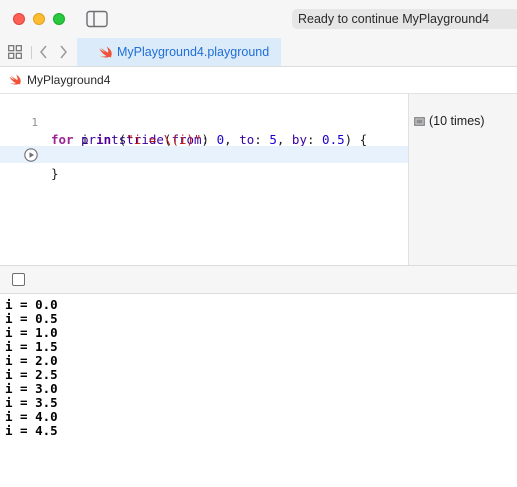  What do you see at coordinates (193, 52) in the screenshot?
I see `tab-label: MyPlayground4.playground` at bounding box center [193, 52].